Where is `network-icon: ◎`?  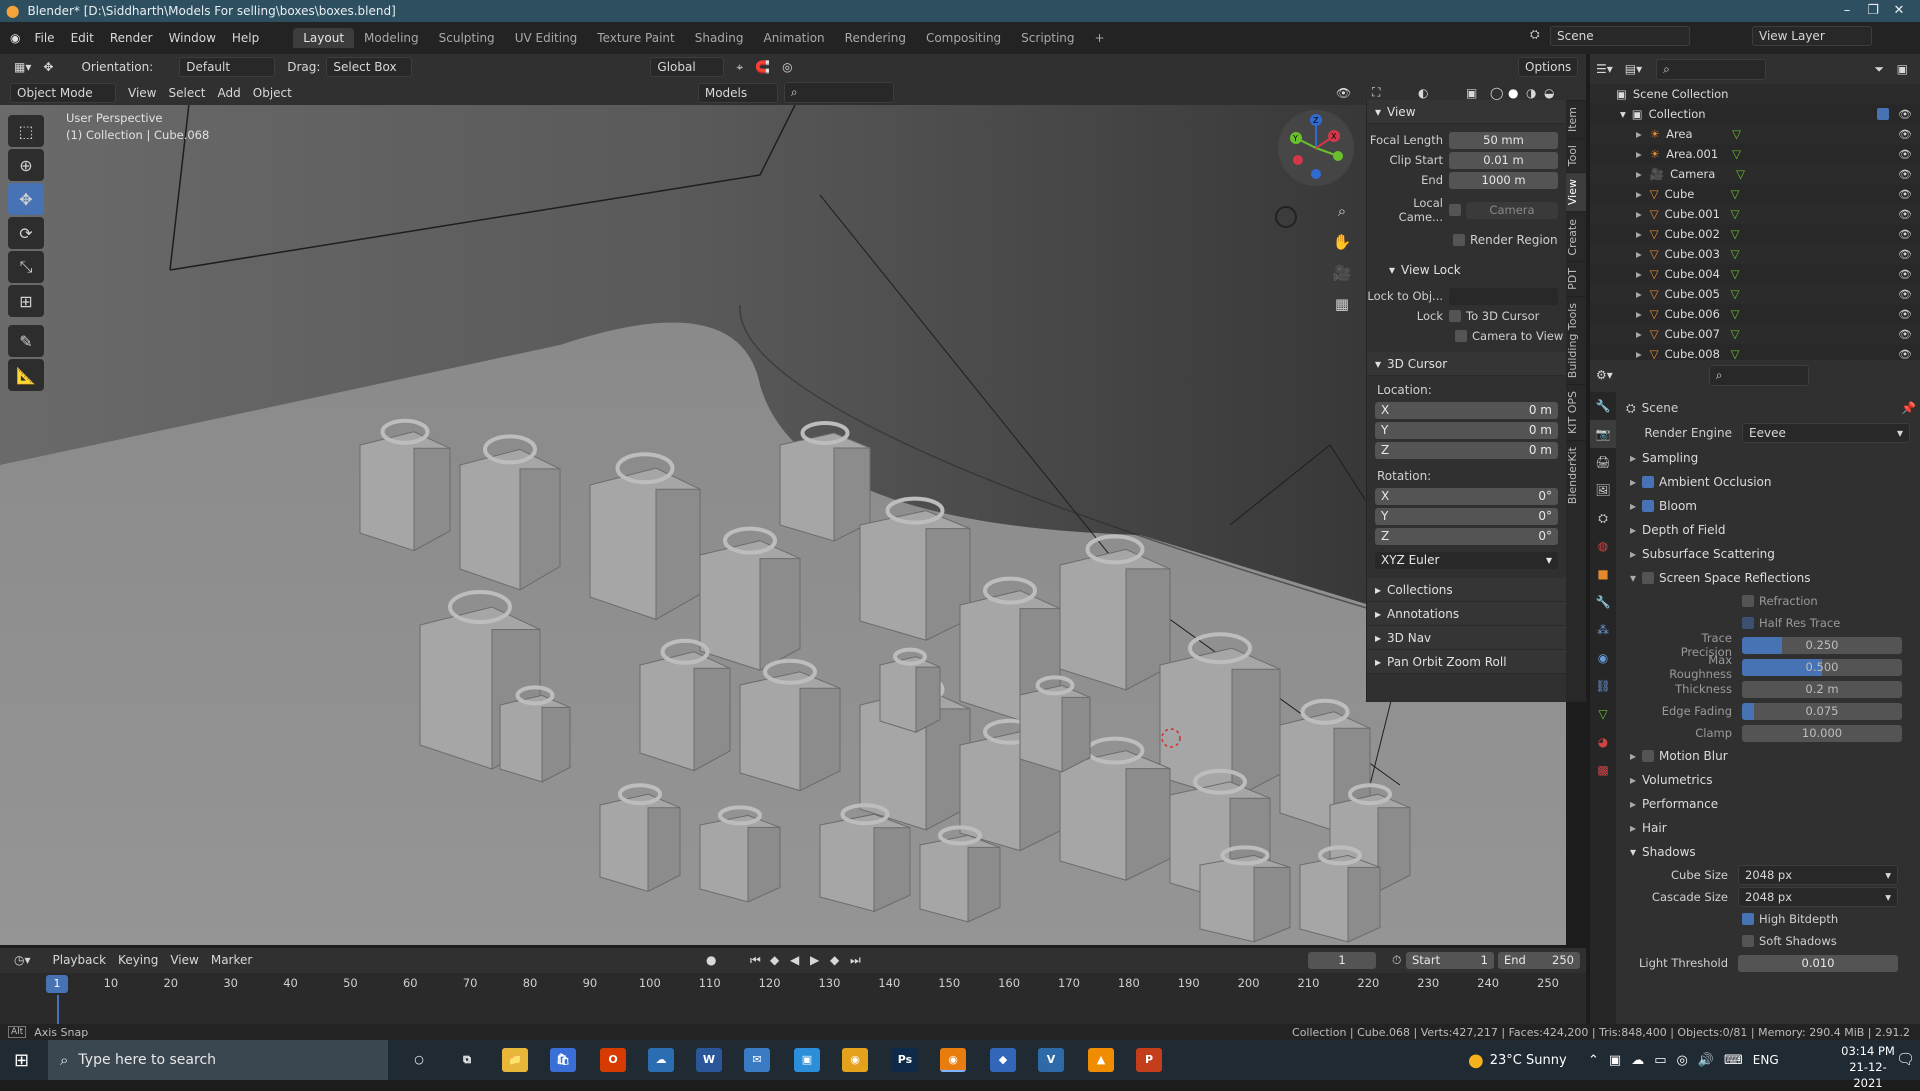
network-icon: ◎ is located at coordinates (1682, 1060).